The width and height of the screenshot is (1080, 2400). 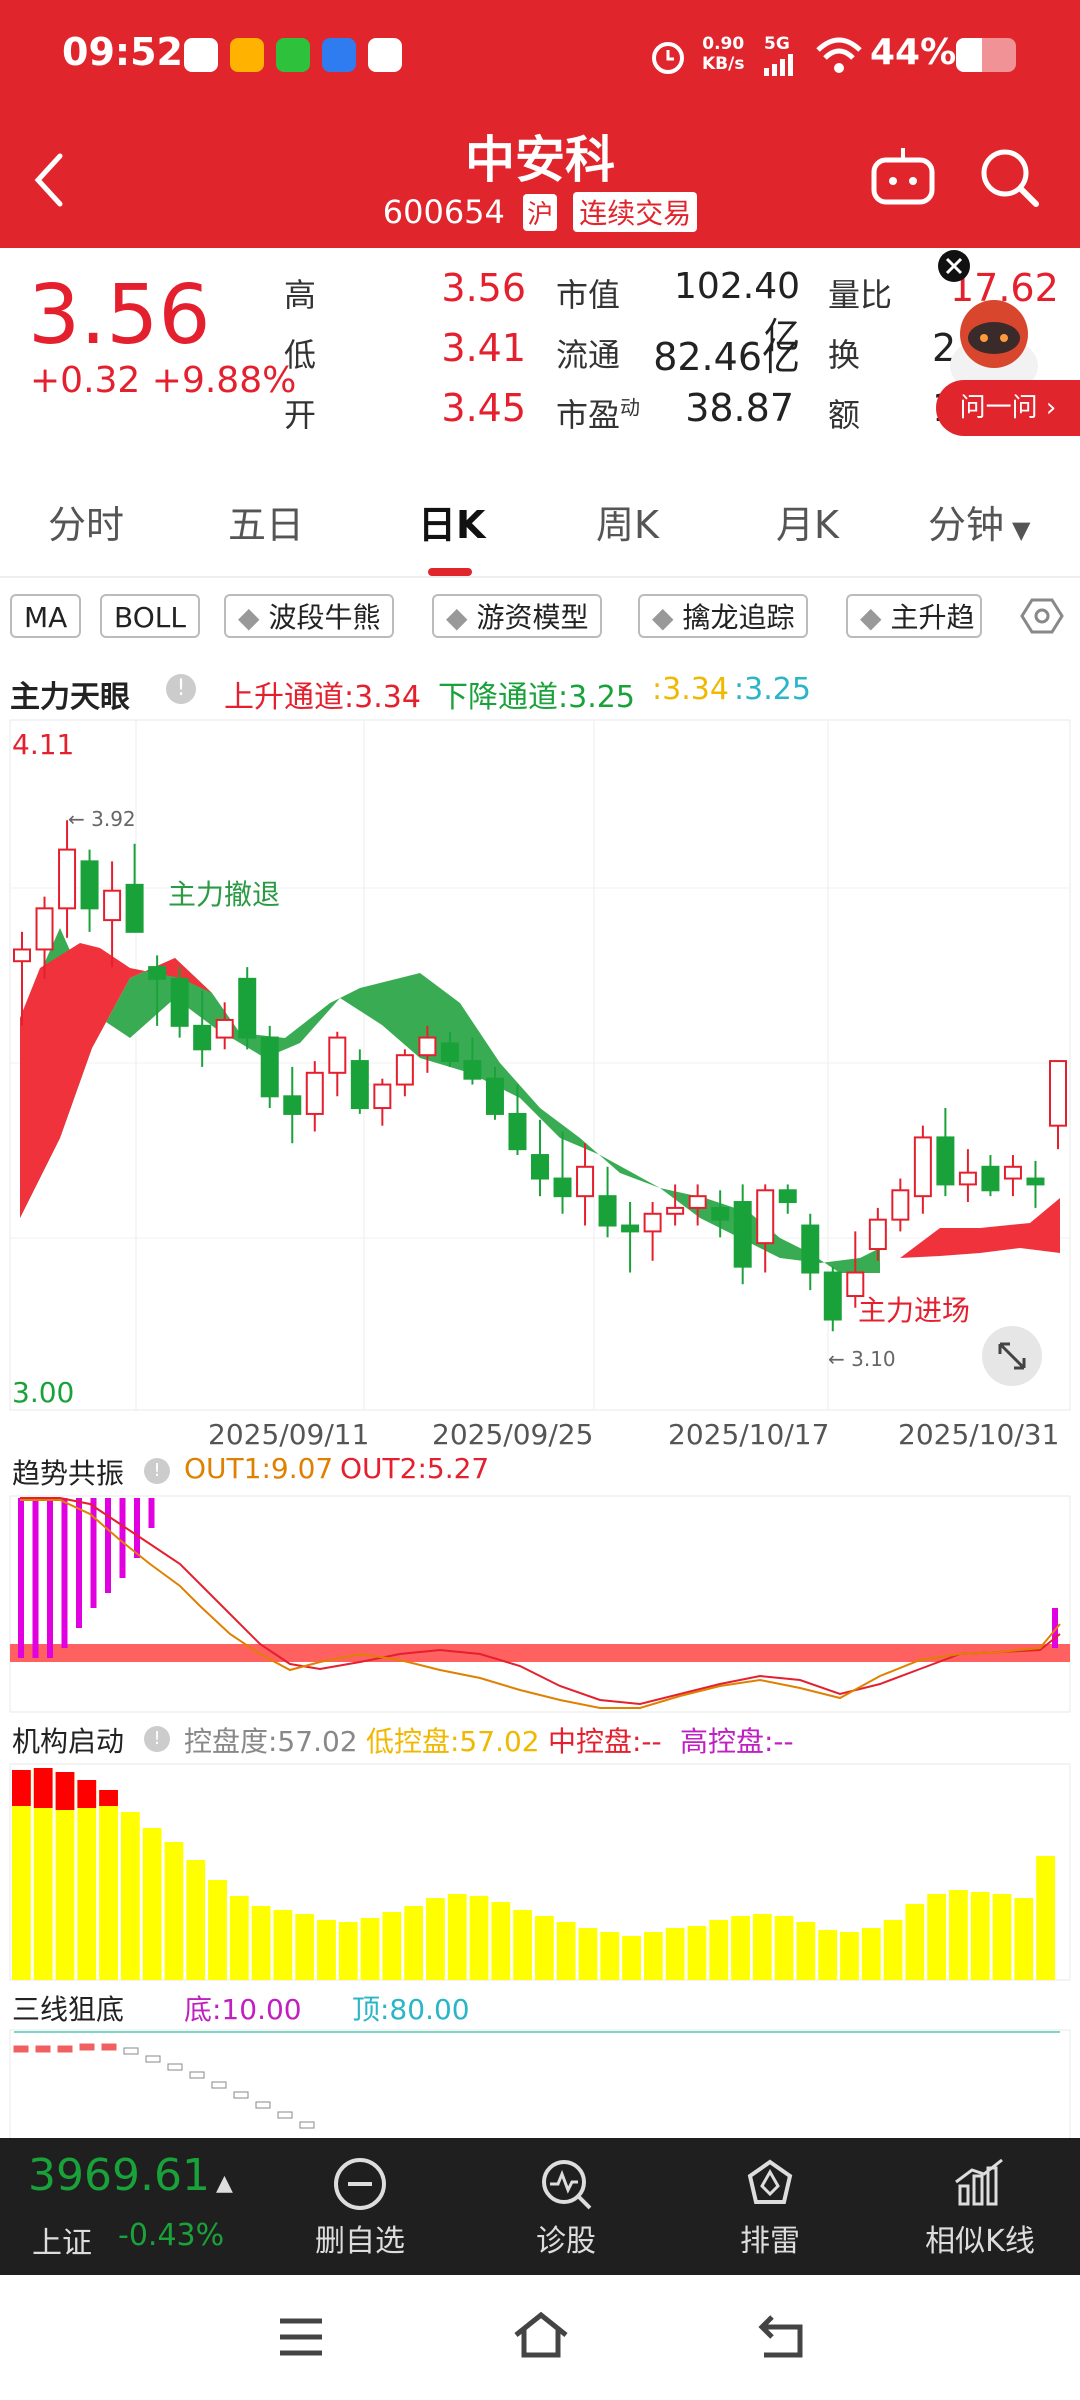 What do you see at coordinates (903, 178) in the screenshot?
I see `robot-assistant-icon` at bounding box center [903, 178].